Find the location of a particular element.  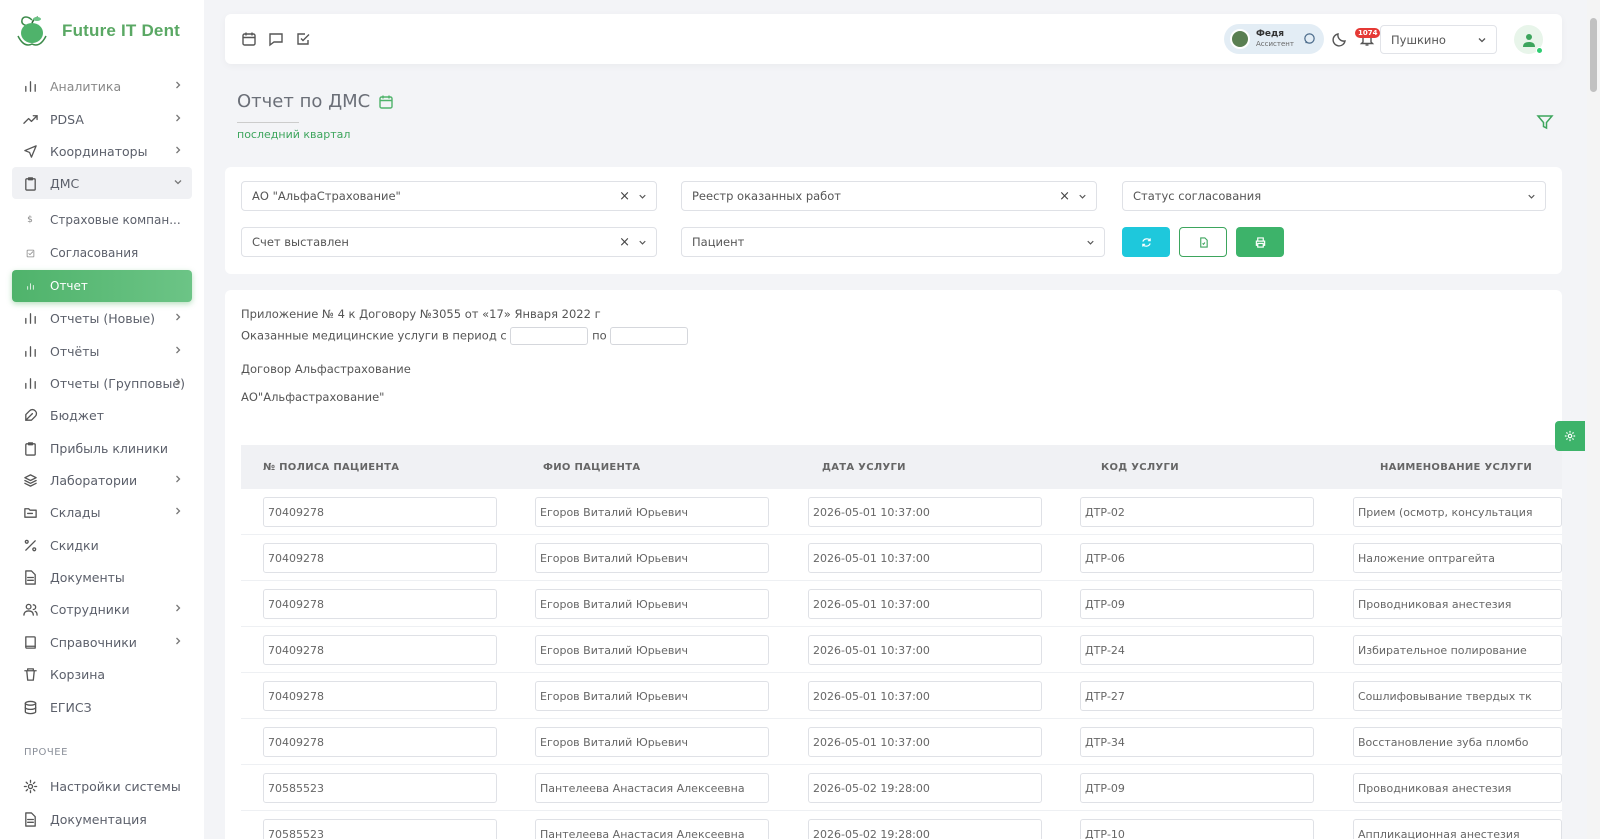

sidebar-item: Склады is located at coordinates (102, 512).